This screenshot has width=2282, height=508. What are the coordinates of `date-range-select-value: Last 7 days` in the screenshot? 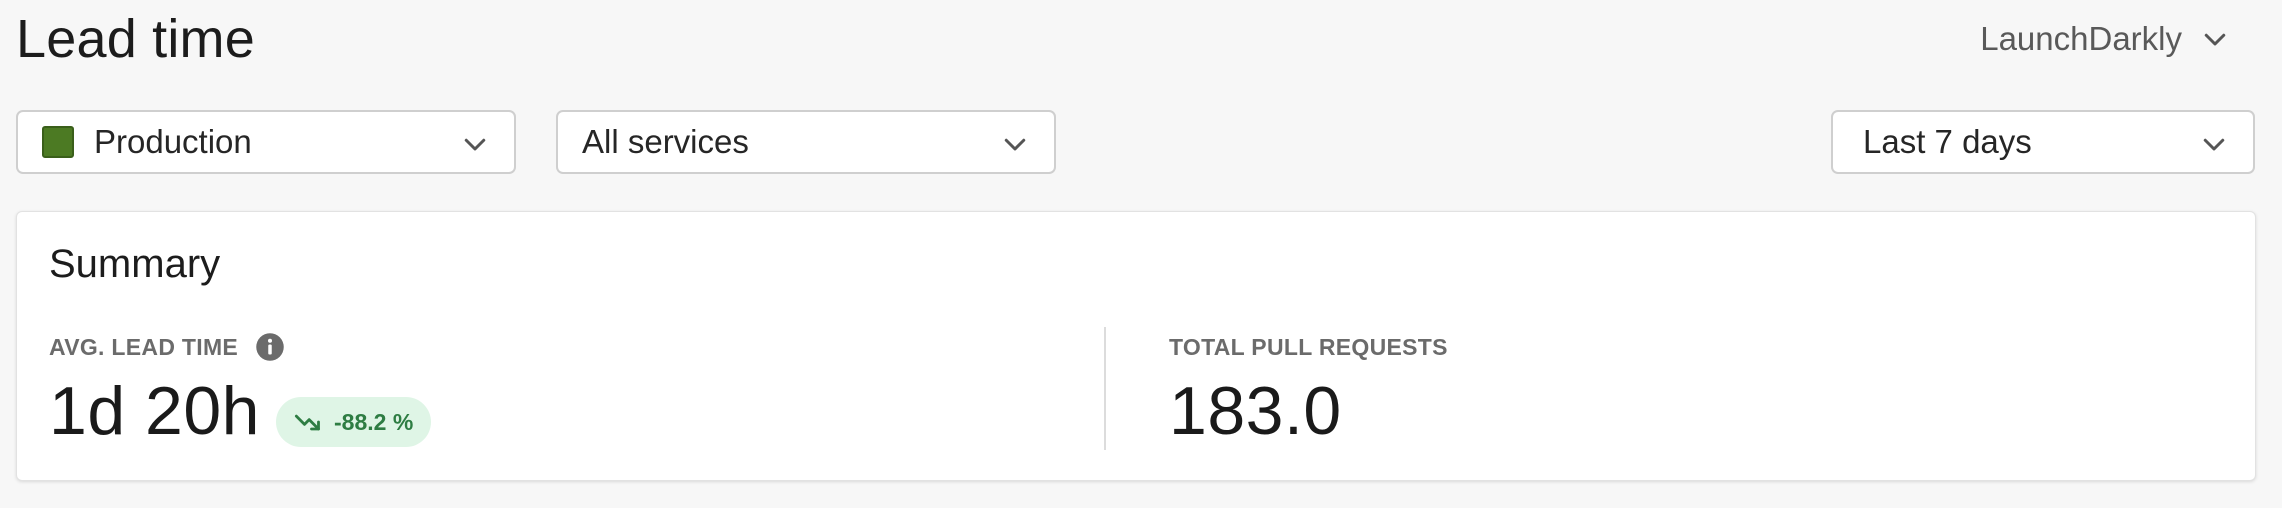 It's located at (1947, 141).